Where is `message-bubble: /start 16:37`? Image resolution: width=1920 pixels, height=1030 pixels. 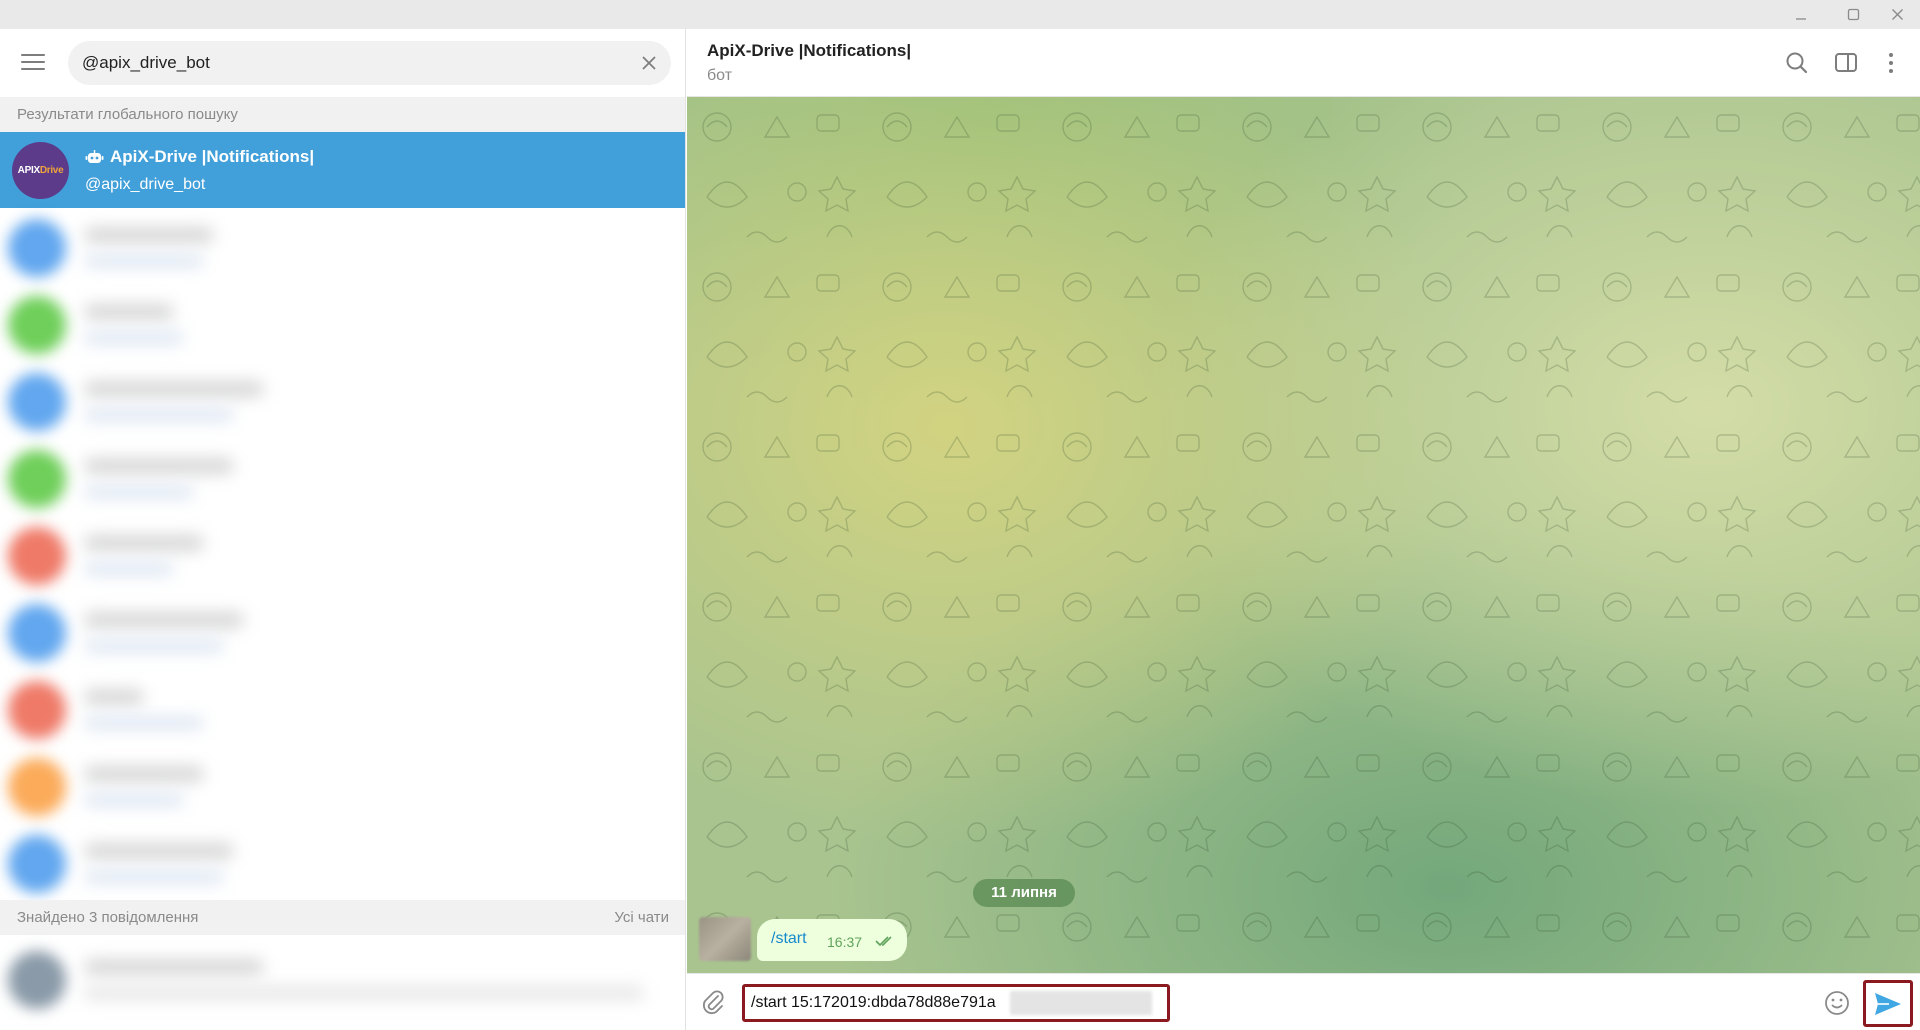 message-bubble: /start 16:37 is located at coordinates (832, 940).